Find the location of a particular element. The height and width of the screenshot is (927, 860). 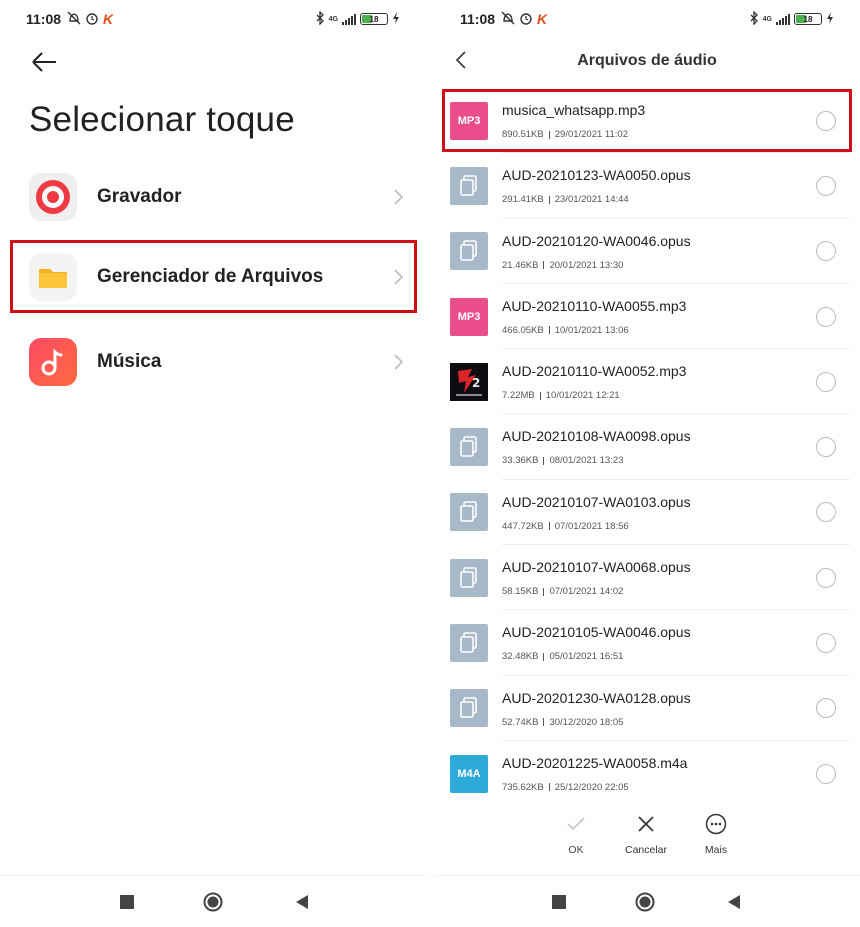

file-size: 7.22MB is located at coordinates (518, 396).